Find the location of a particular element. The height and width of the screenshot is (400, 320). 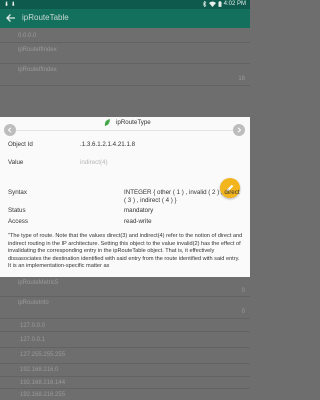

chevron-left-icon is located at coordinates (9, 130).